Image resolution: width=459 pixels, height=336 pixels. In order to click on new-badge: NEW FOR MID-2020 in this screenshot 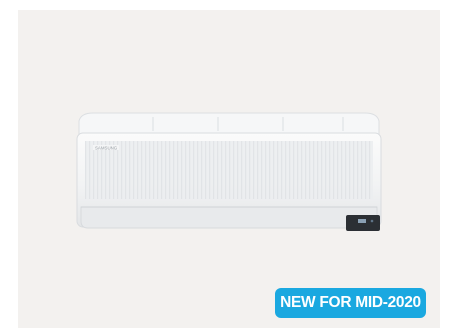, I will do `click(350, 303)`.